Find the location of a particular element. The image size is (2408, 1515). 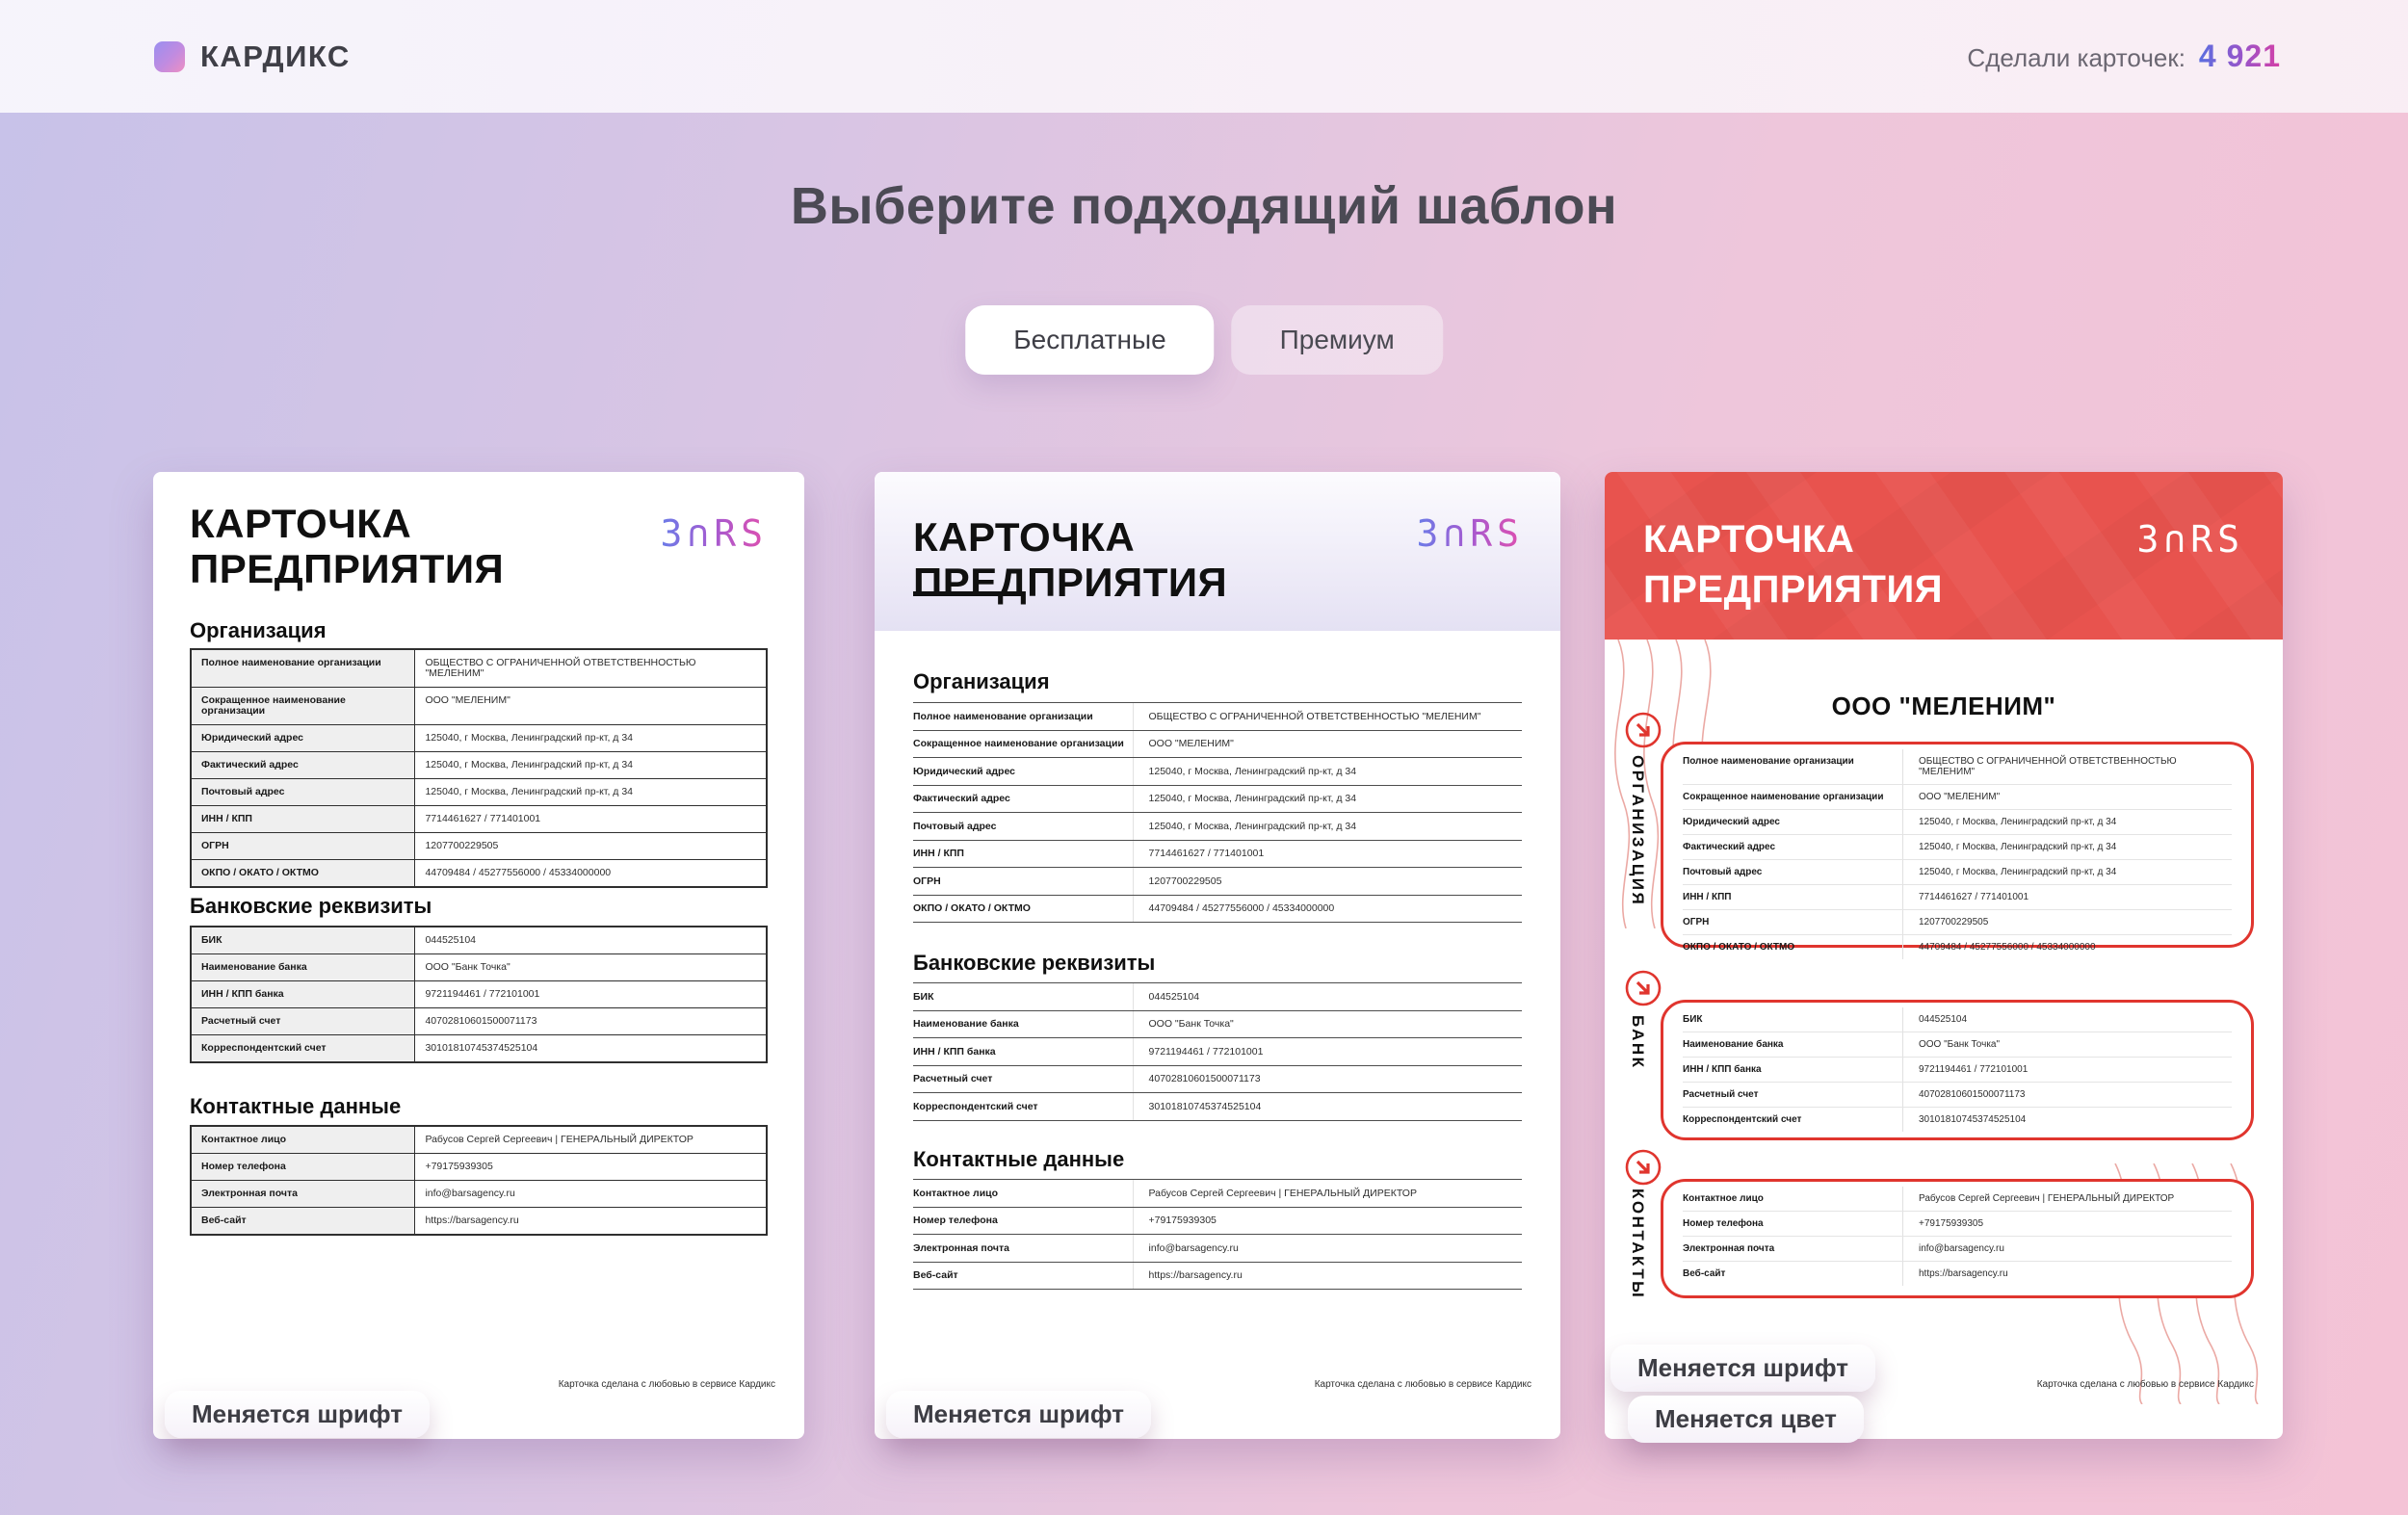

table-row: Наименование банка ООО "Банк Точка" is located at coordinates (1217, 1023).